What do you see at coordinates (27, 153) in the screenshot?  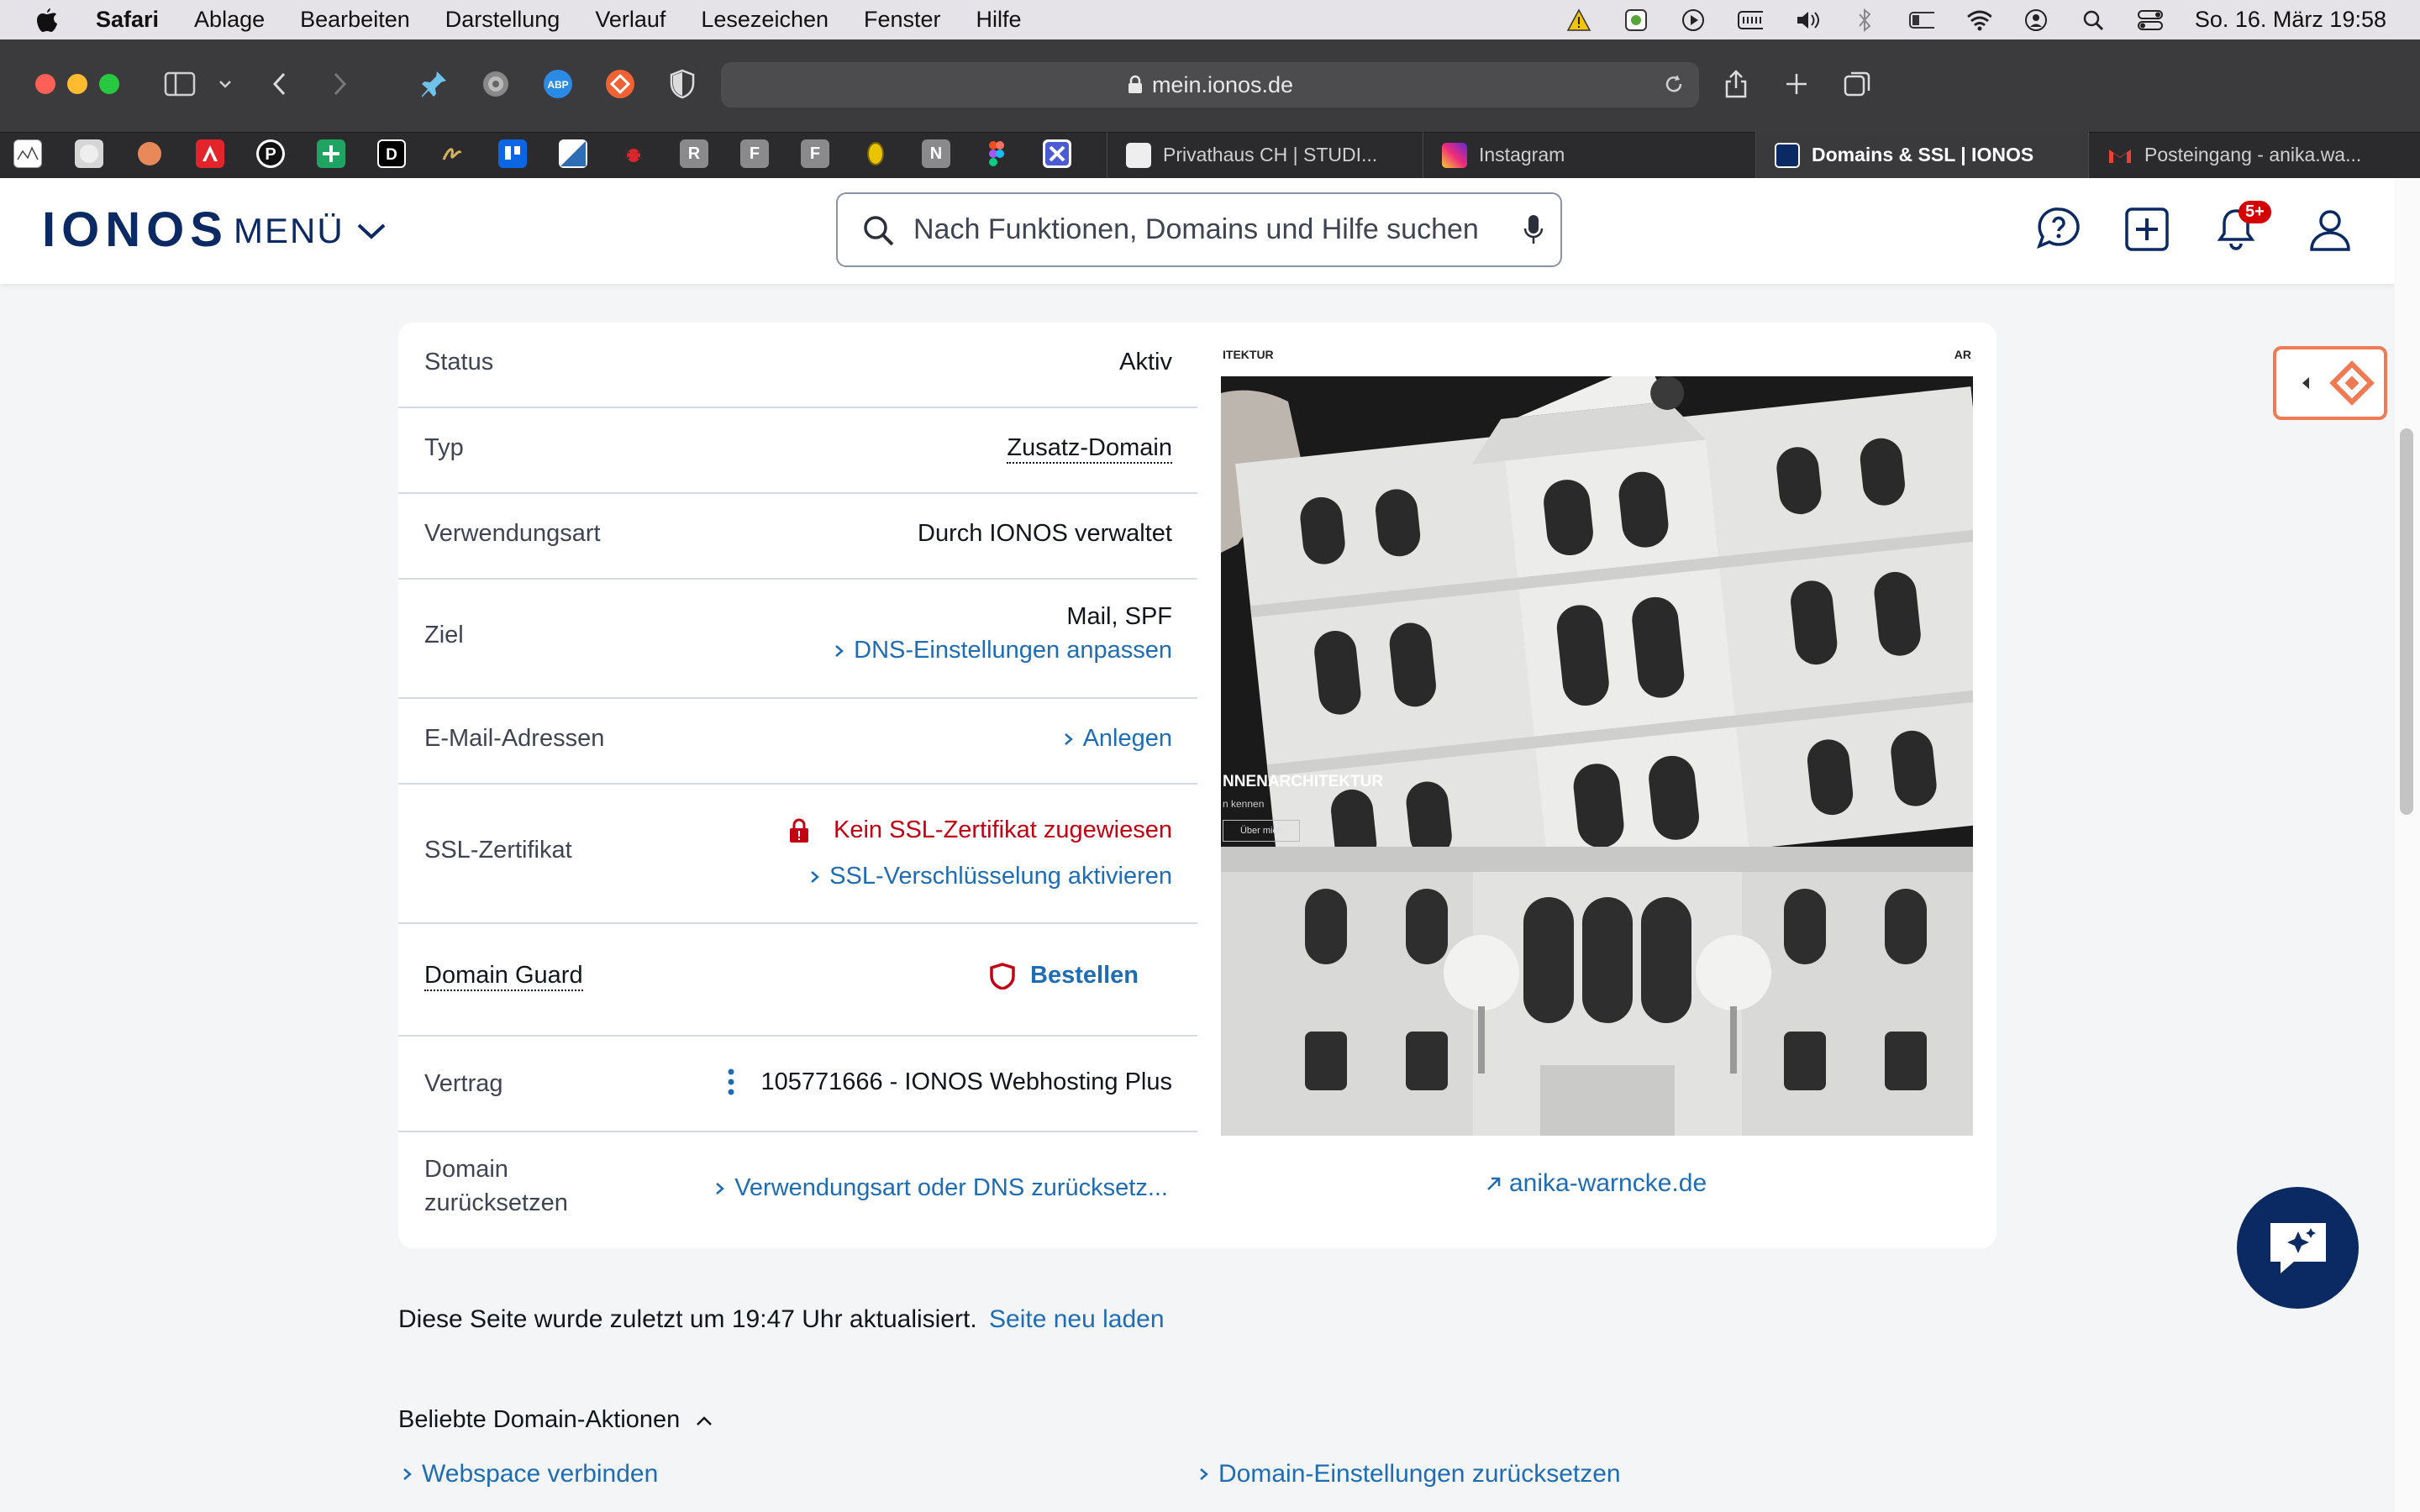 I see `favorite-chart-icon` at bounding box center [27, 153].